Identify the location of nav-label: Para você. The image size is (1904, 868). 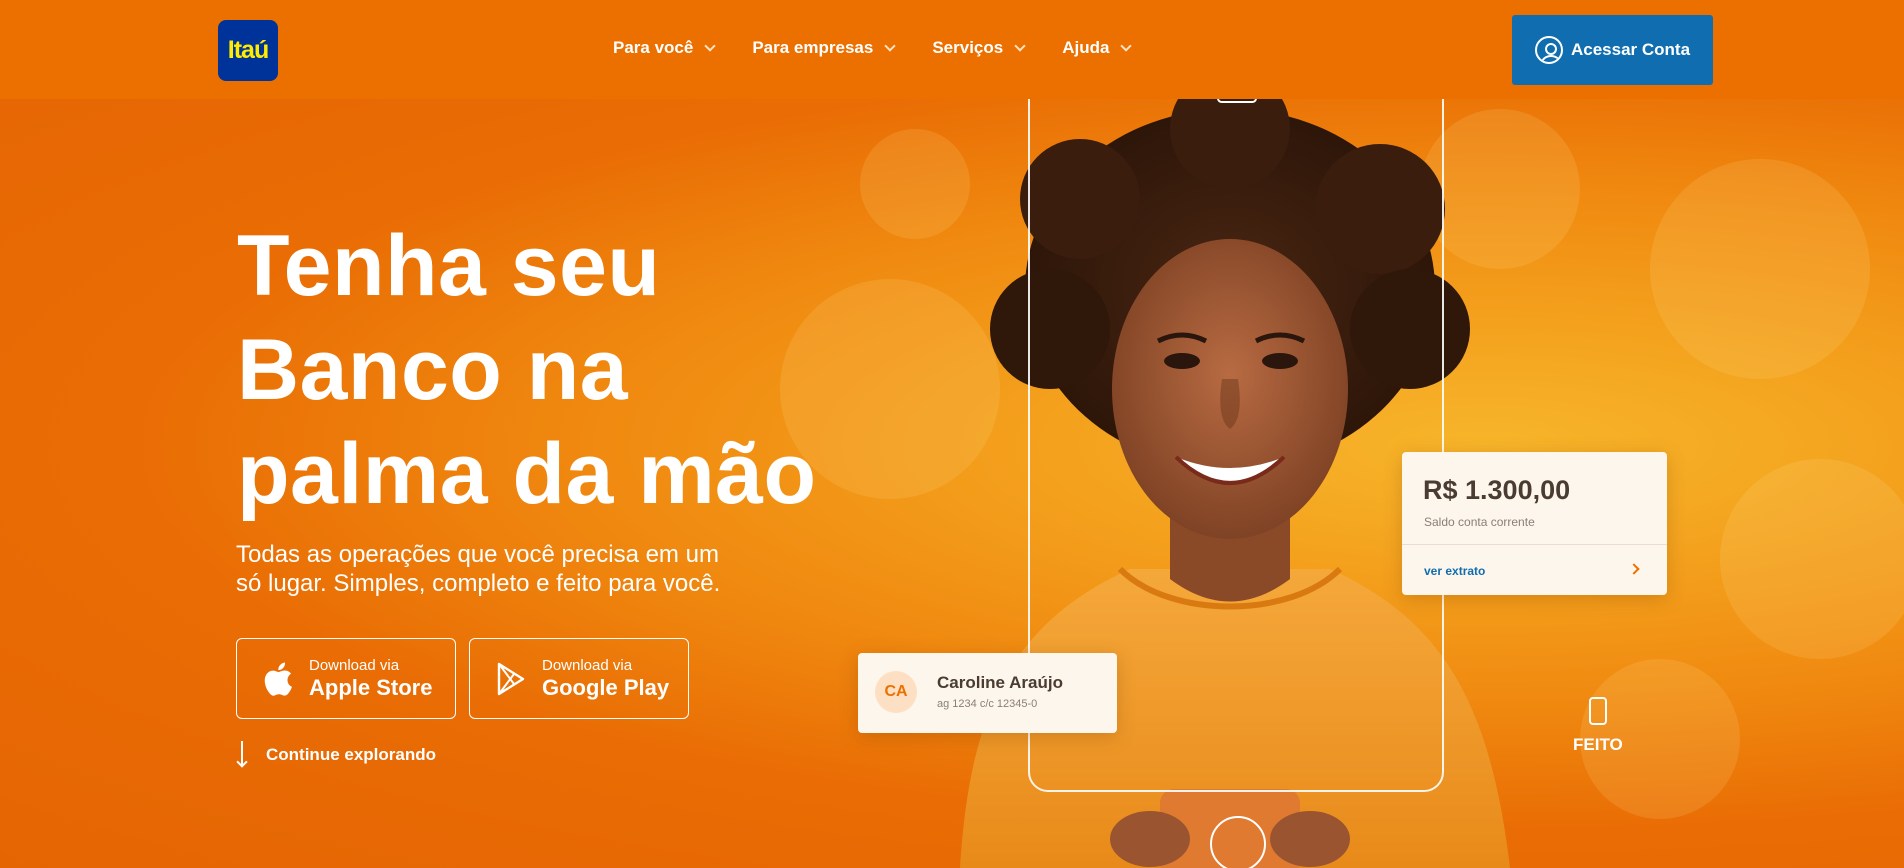
(653, 47).